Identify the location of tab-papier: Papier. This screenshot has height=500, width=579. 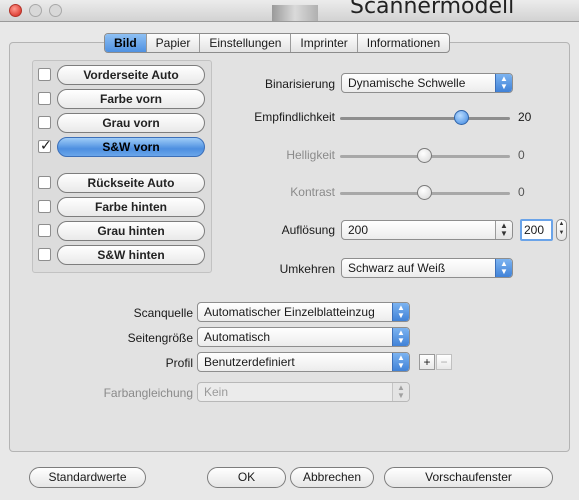
(174, 43).